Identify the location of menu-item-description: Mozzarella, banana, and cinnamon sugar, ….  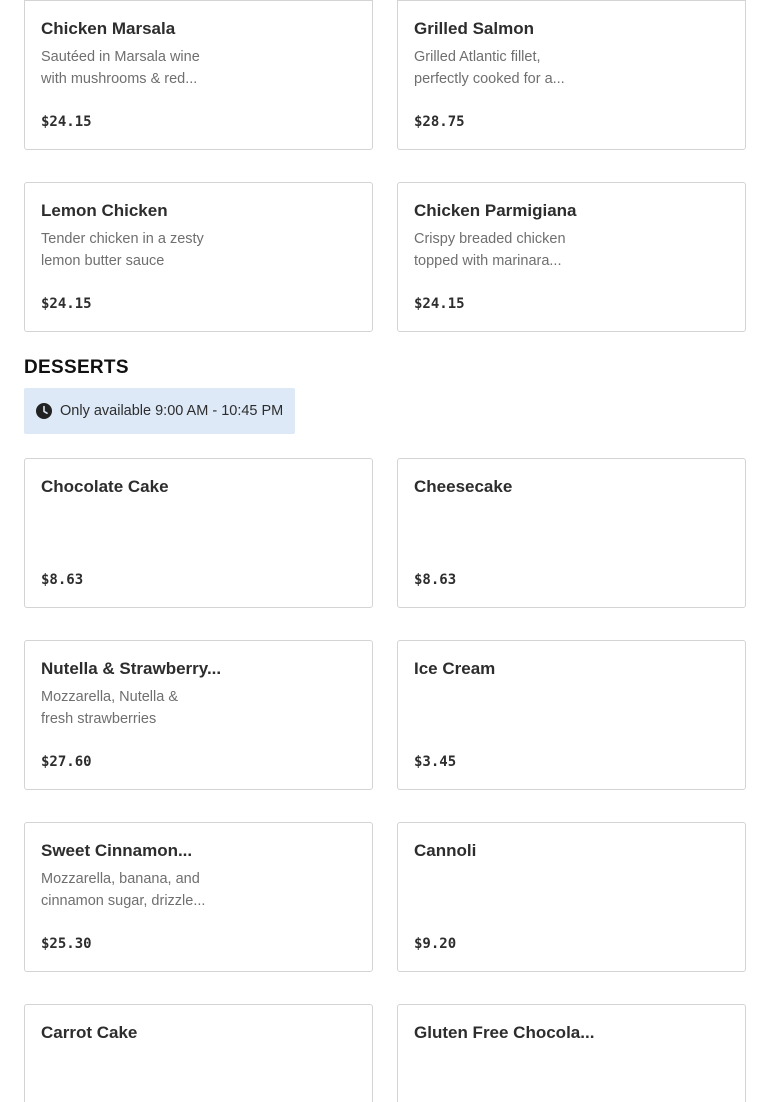
(123, 890).